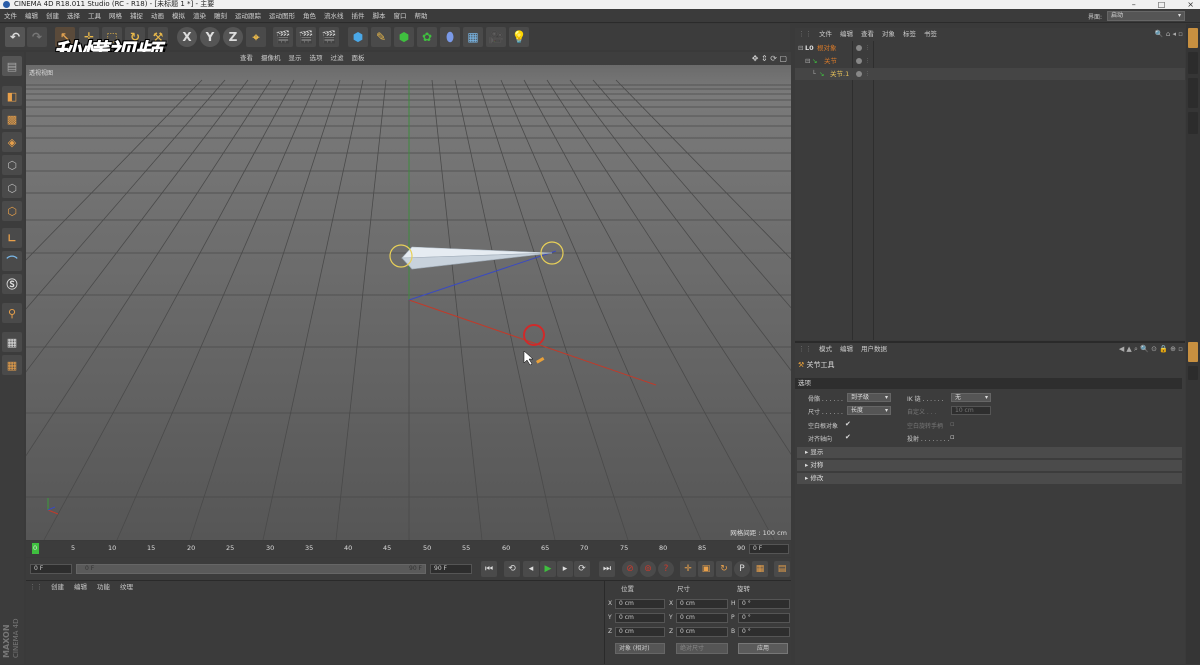 Image resolution: width=1200 pixels, height=665 pixels. Describe the element at coordinates (451, 569) in the screenshot. I see `end-frame-field: 90 F` at that location.